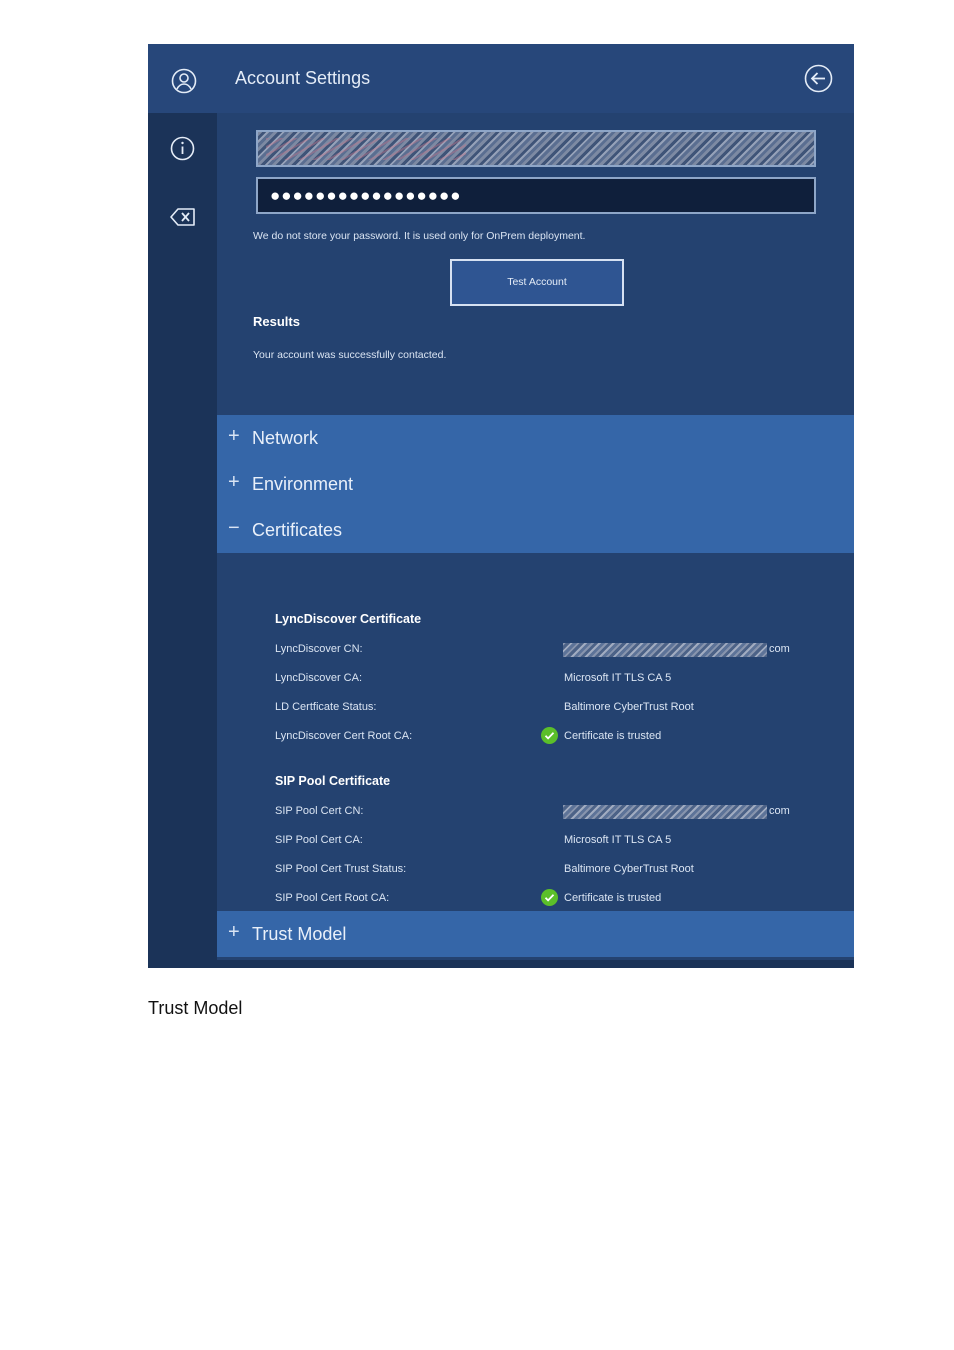  Describe the element at coordinates (319, 678) in the screenshot. I see `cert-key: LyncDiscover CA:` at that location.